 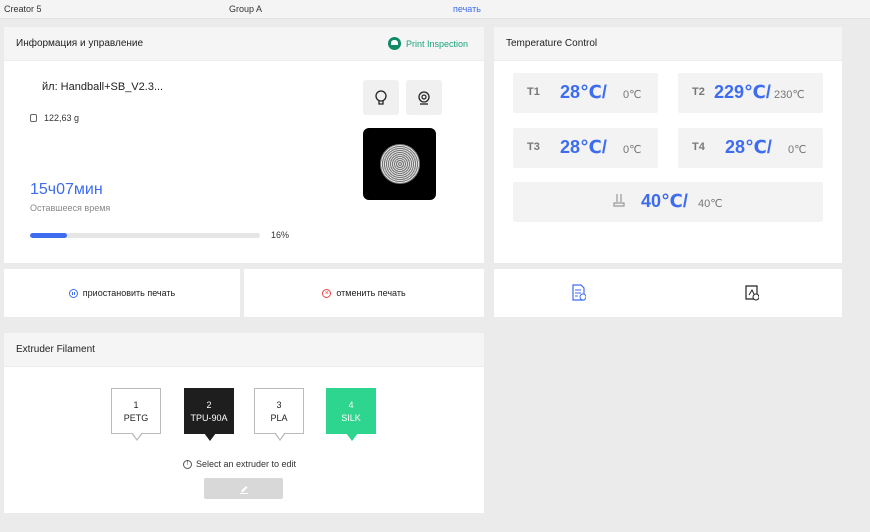 I want to click on temp-bed-value: 40℃/, so click(x=664, y=201).